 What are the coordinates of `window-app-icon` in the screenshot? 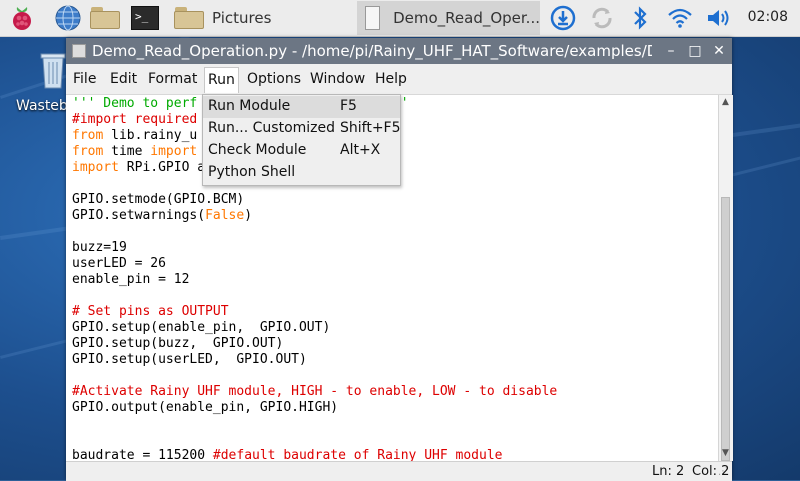 It's located at (79, 51).